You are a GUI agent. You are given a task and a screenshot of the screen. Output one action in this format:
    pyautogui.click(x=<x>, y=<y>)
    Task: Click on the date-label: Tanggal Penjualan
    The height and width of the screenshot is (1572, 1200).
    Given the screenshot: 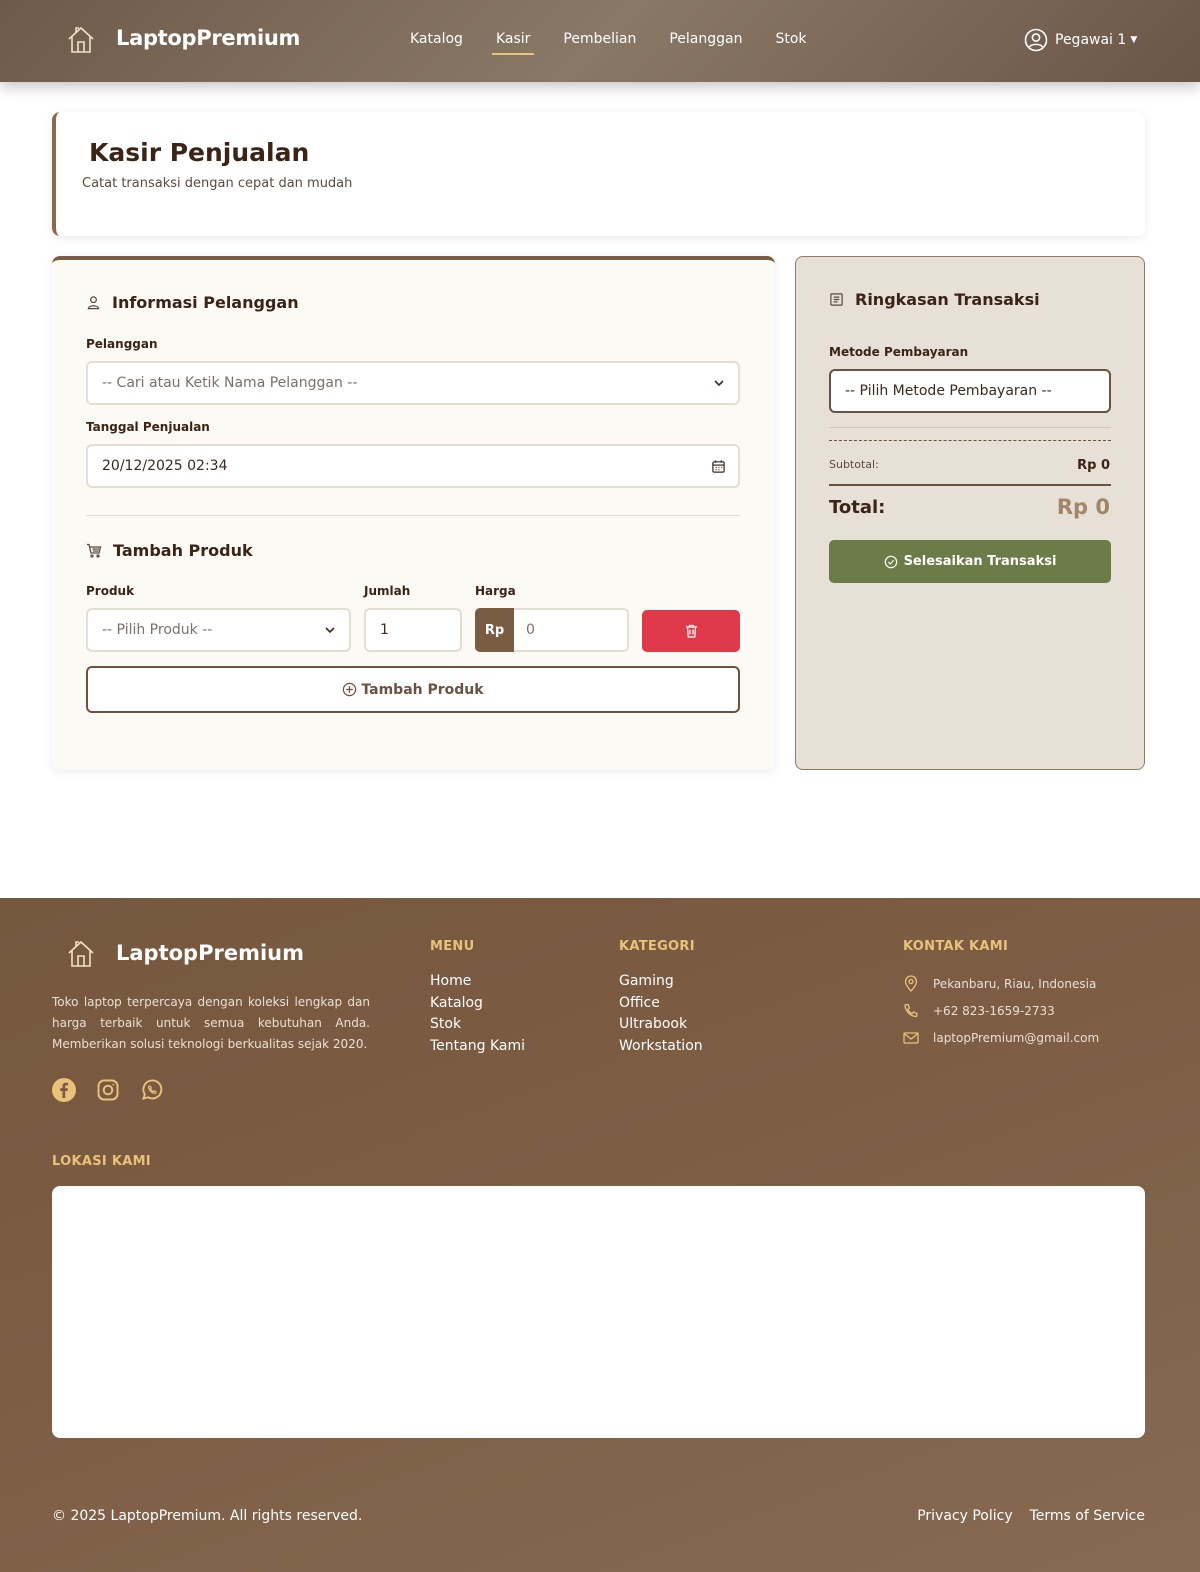 What is the action you would take?
    pyautogui.click(x=148, y=427)
    